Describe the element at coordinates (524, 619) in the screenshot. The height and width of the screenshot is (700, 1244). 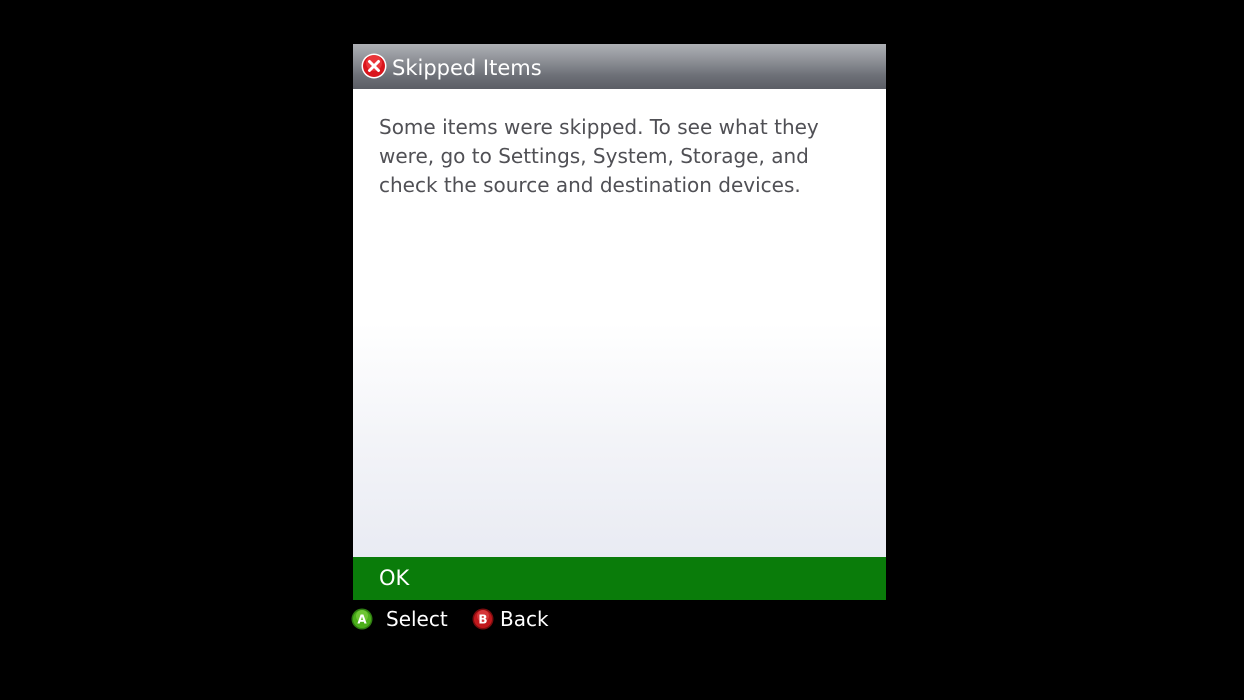
I see `back-hint-label: Back` at that location.